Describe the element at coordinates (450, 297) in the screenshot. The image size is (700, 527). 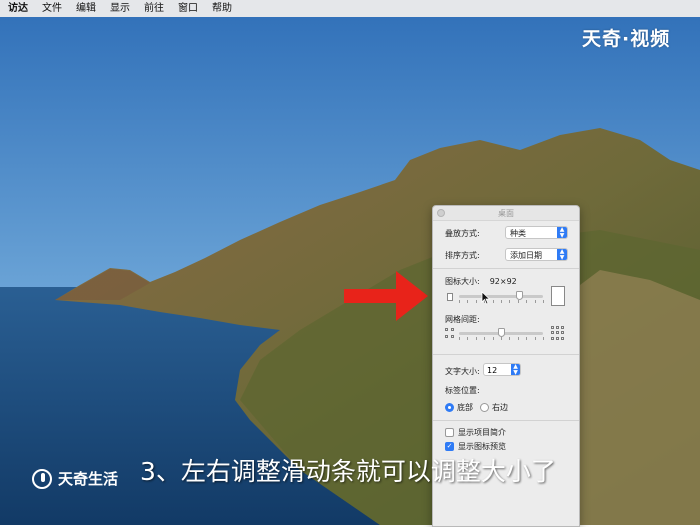
I see `small-document-icon` at that location.